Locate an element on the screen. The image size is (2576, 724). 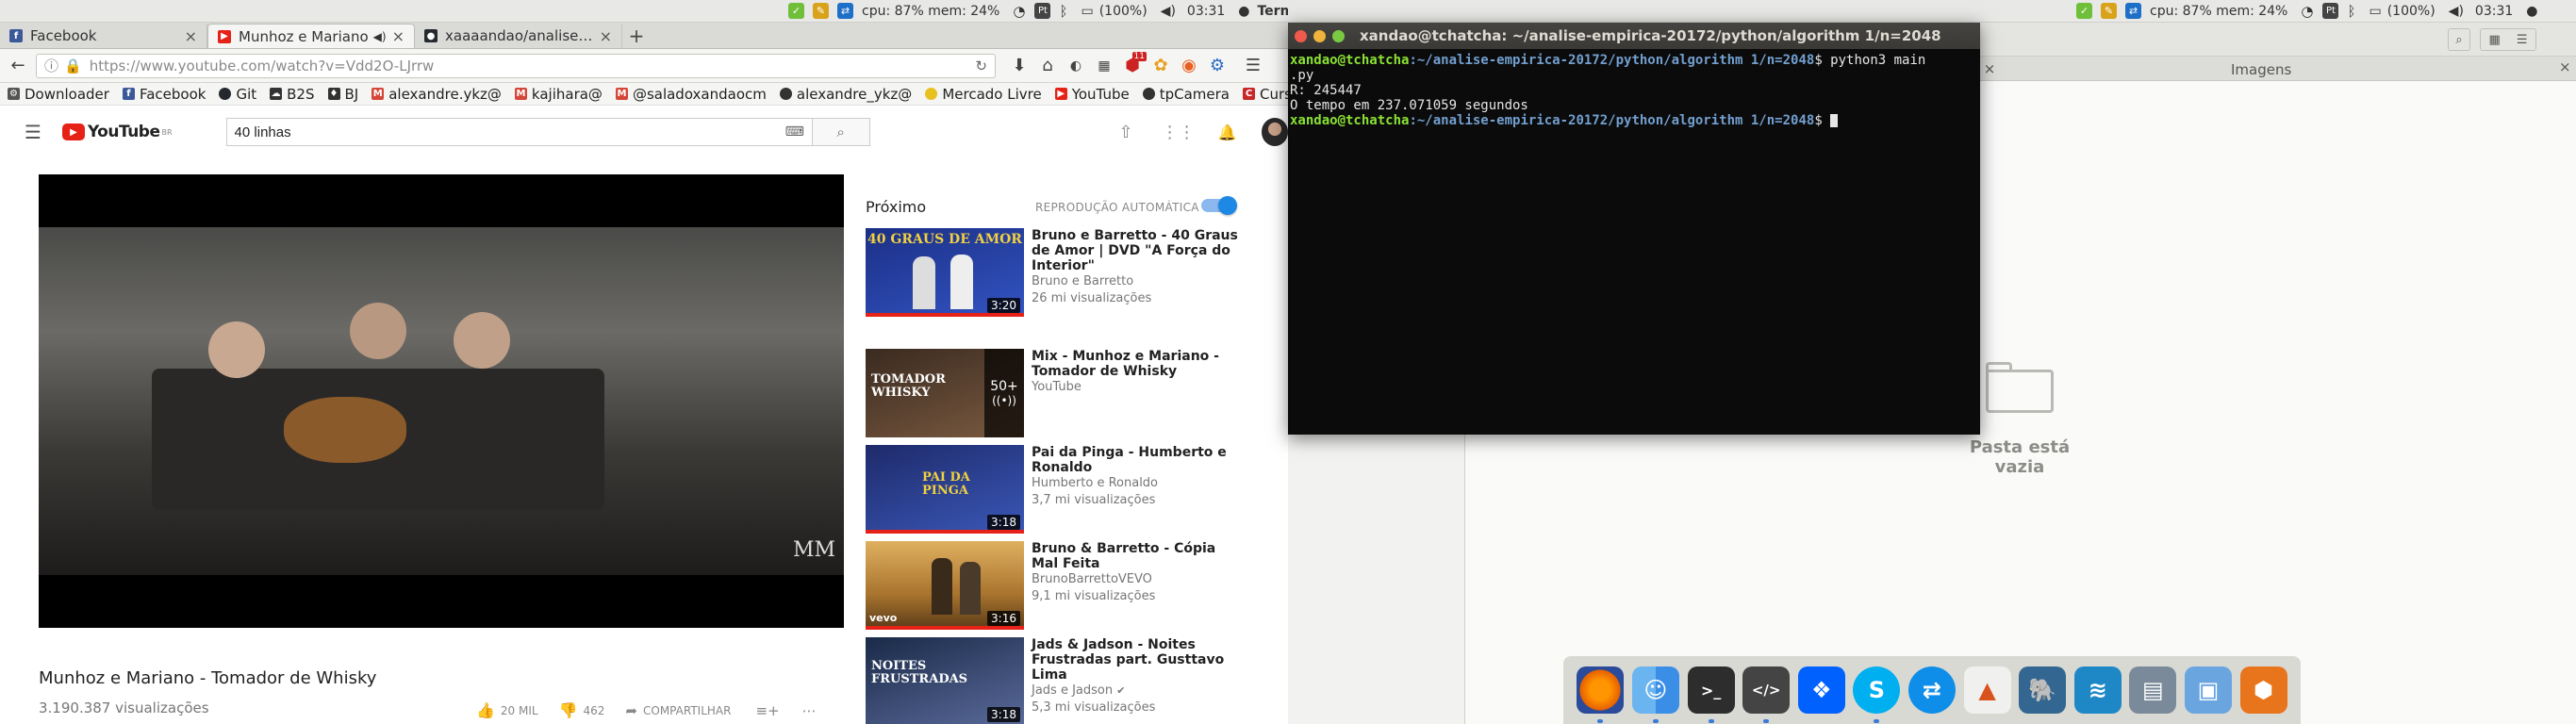
extension-icon: ✿ is located at coordinates (1161, 66).